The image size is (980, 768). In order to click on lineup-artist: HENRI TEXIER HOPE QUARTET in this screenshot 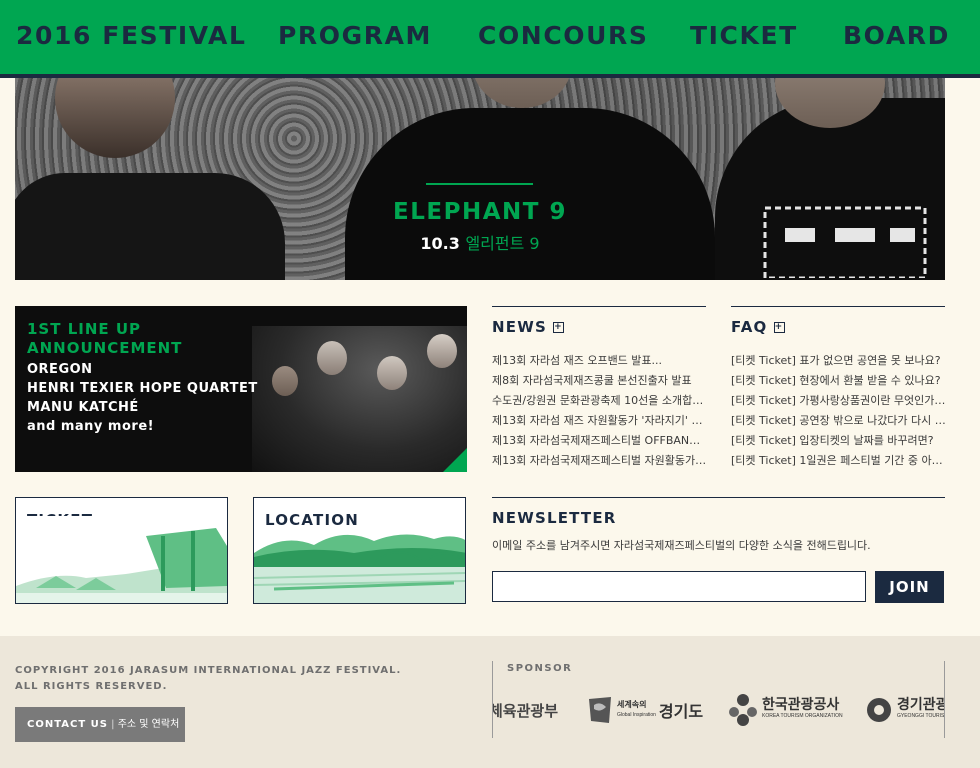, I will do `click(142, 388)`.